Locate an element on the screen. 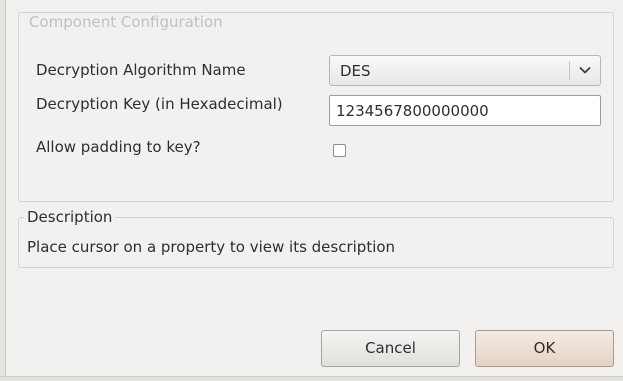 The image size is (623, 381). algorithm-label: Decryption Algorithm Name is located at coordinates (141, 70).